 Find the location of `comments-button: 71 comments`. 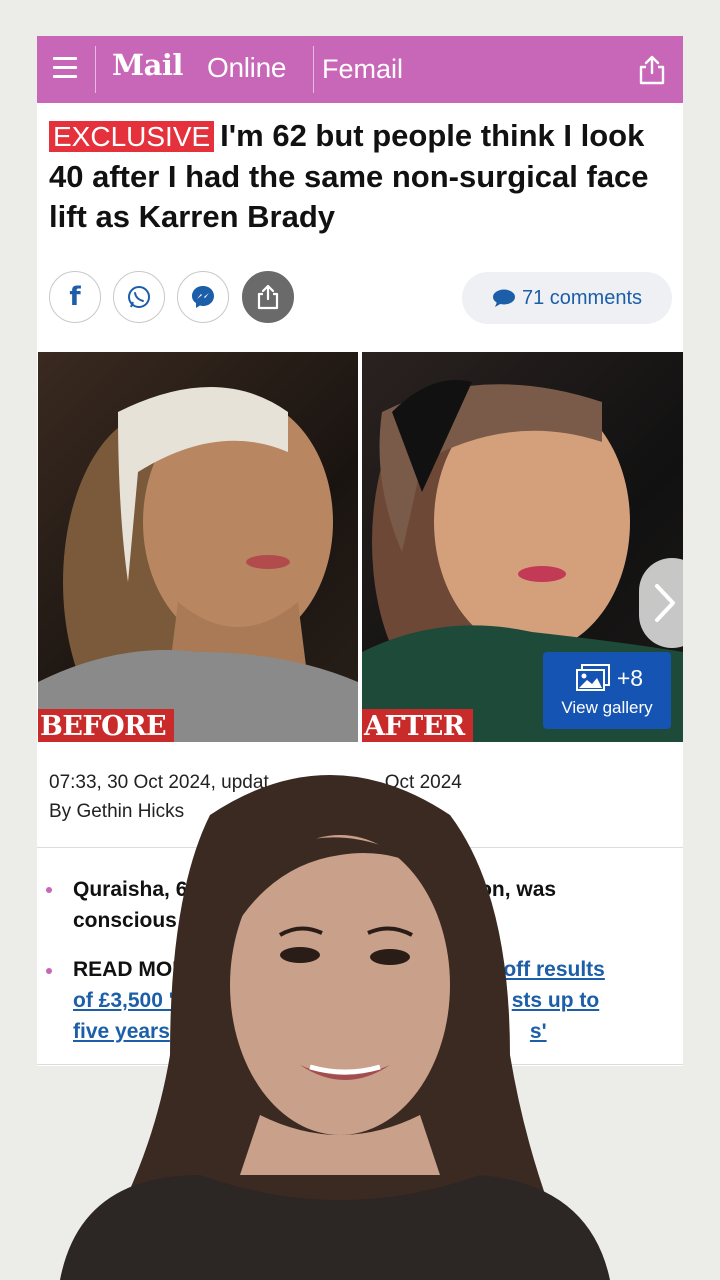

comments-button: 71 comments is located at coordinates (567, 298).